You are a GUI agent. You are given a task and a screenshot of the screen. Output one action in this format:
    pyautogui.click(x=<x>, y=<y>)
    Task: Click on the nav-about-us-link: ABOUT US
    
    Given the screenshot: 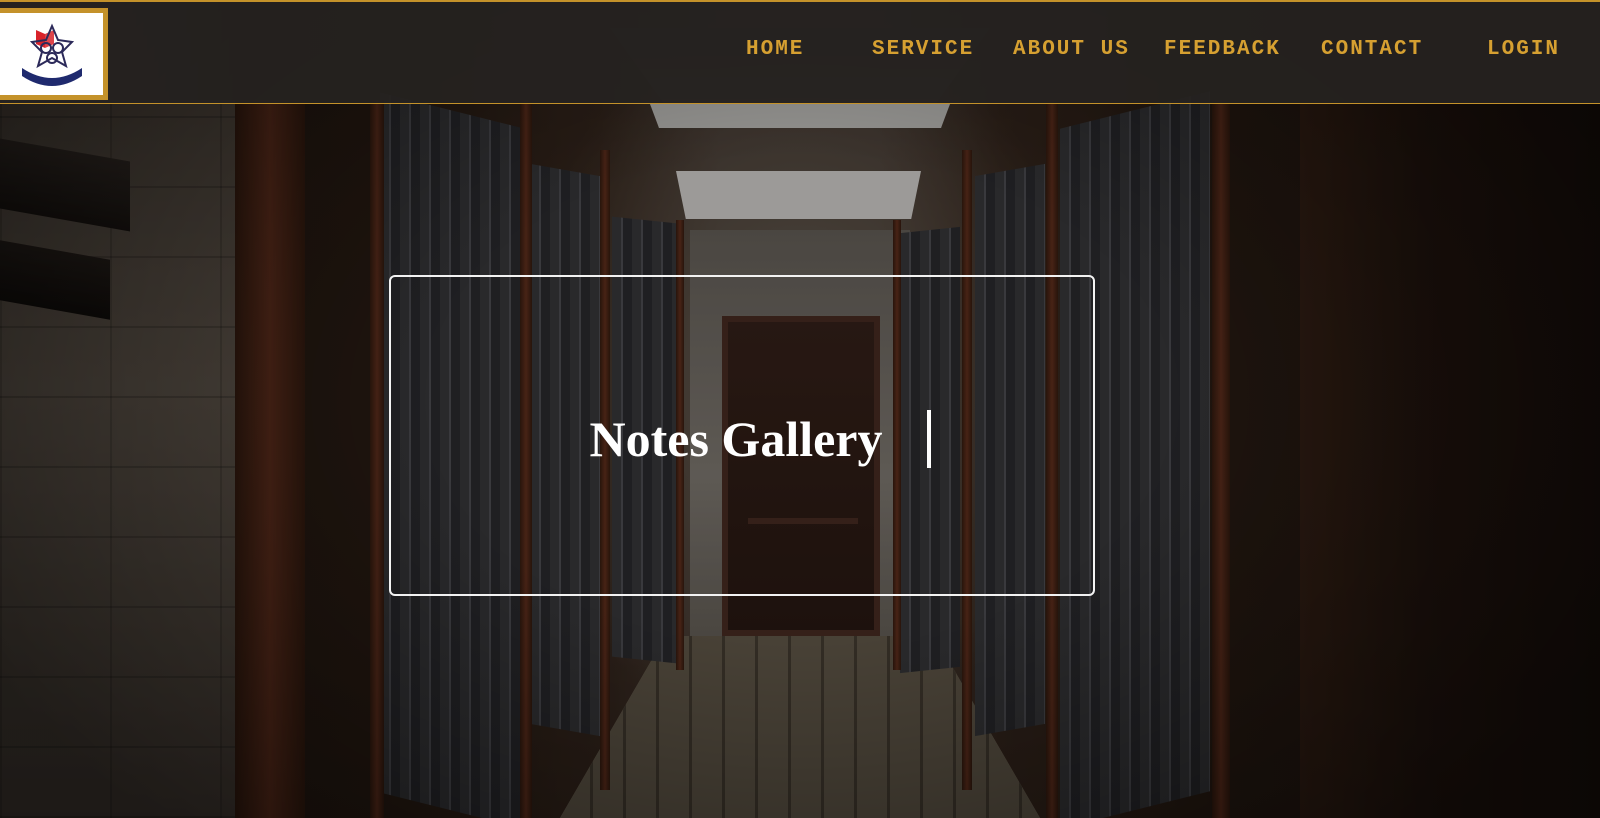 What is the action you would take?
    pyautogui.click(x=1071, y=49)
    